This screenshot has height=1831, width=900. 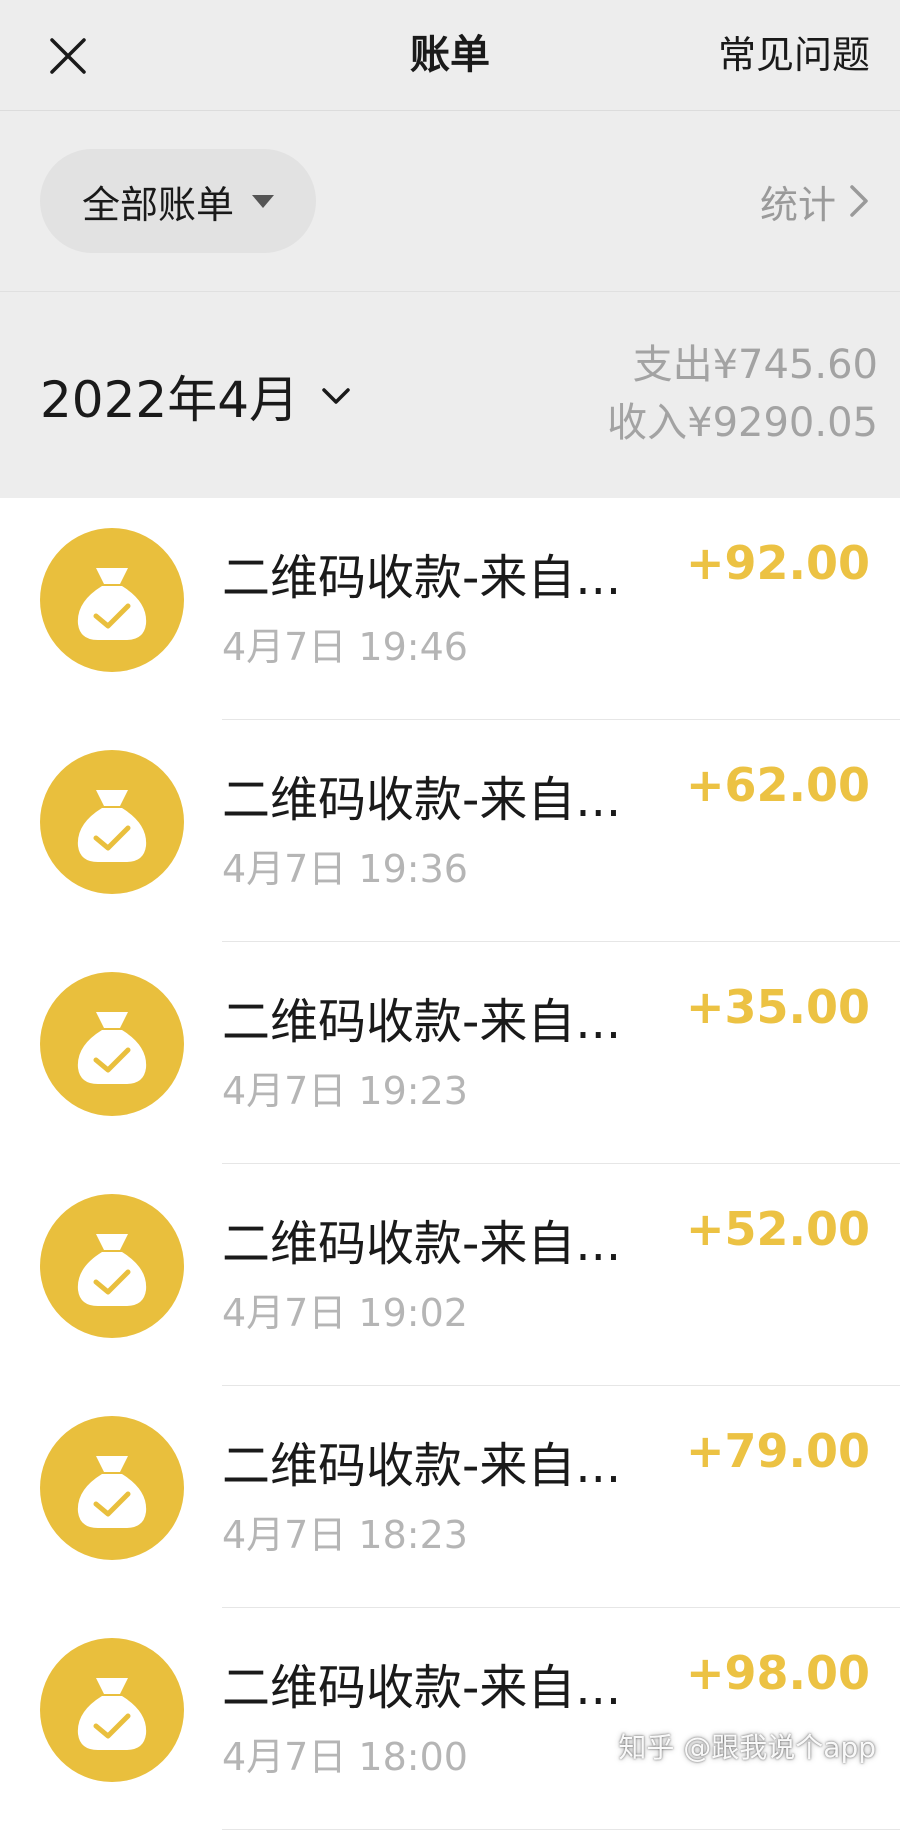 I want to click on close-icon, so click(x=68, y=56).